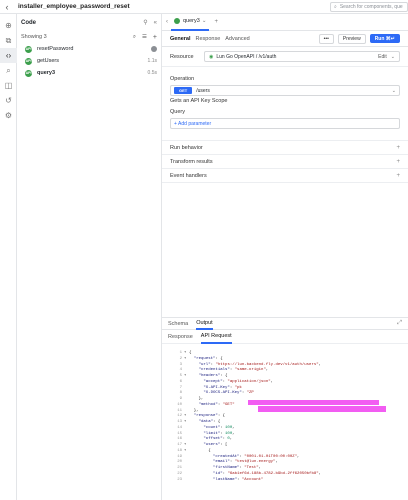  I want to click on code-line: 23 "lastName": "Account", so click(290, 481).